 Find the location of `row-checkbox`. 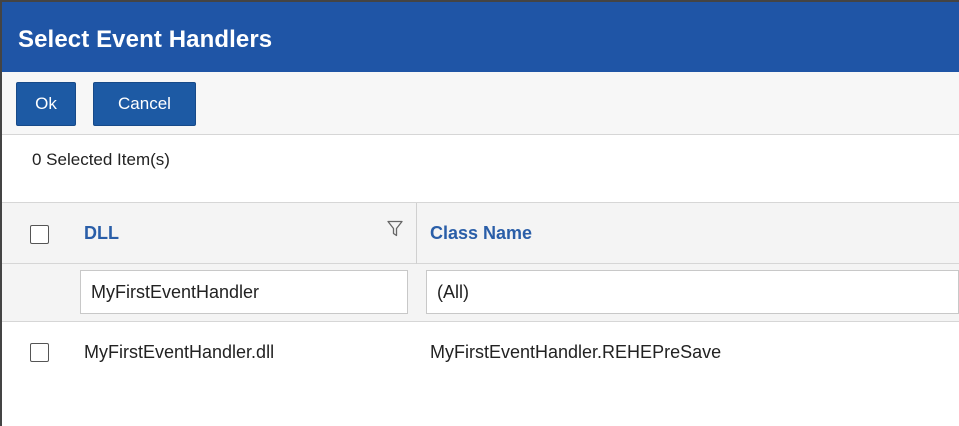

row-checkbox is located at coordinates (39, 352).